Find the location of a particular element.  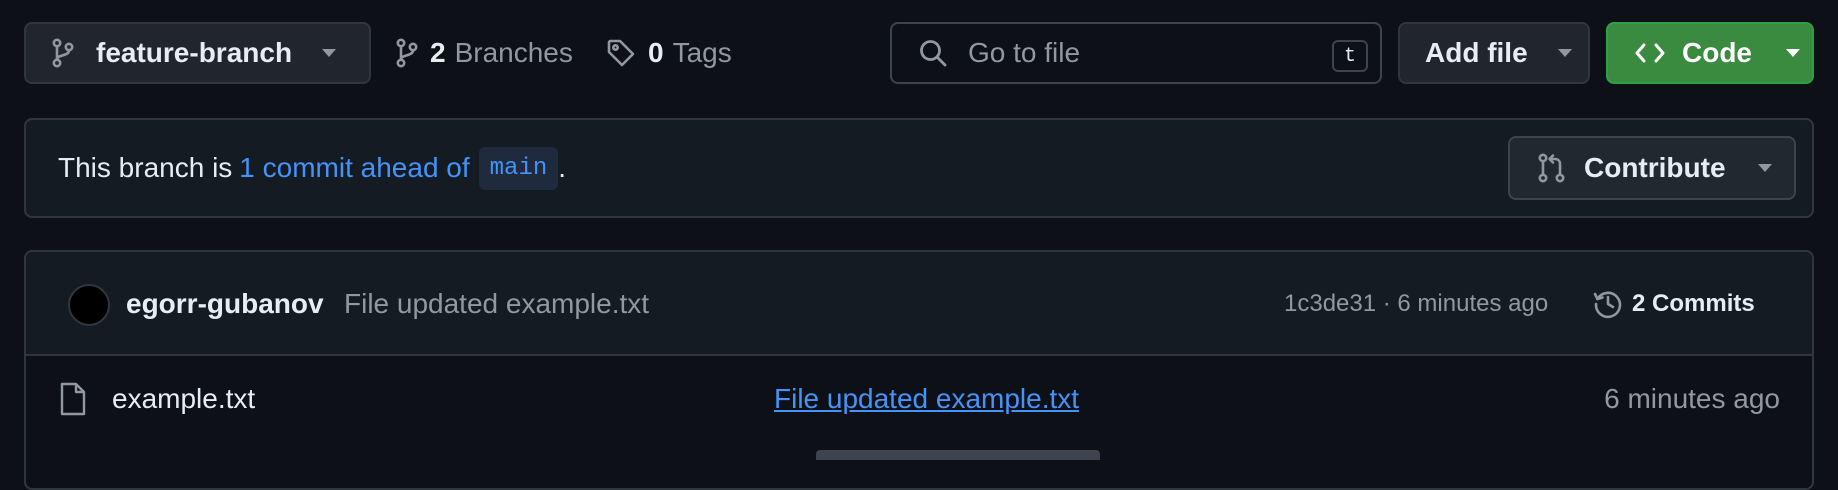

commits-count-label: 2 Commits is located at coordinates (1693, 303).